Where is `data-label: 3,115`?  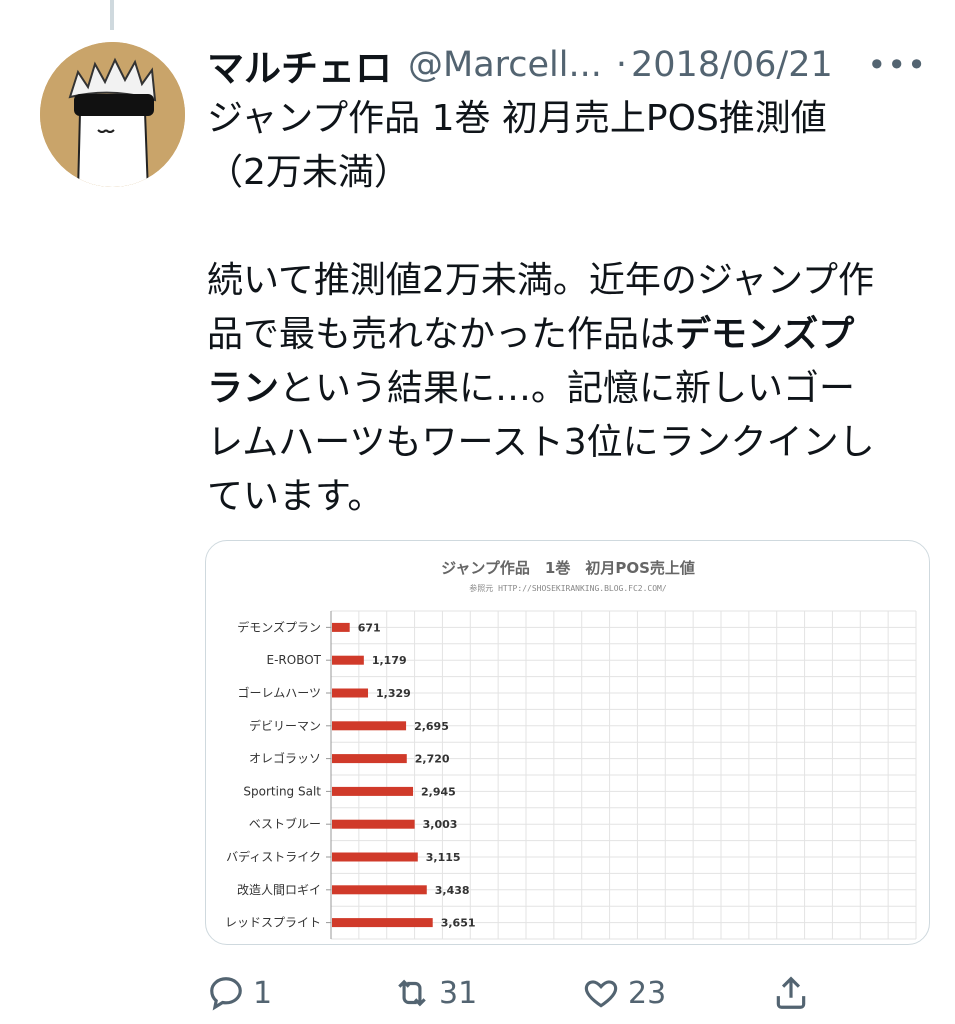 data-label: 3,115 is located at coordinates (443, 857).